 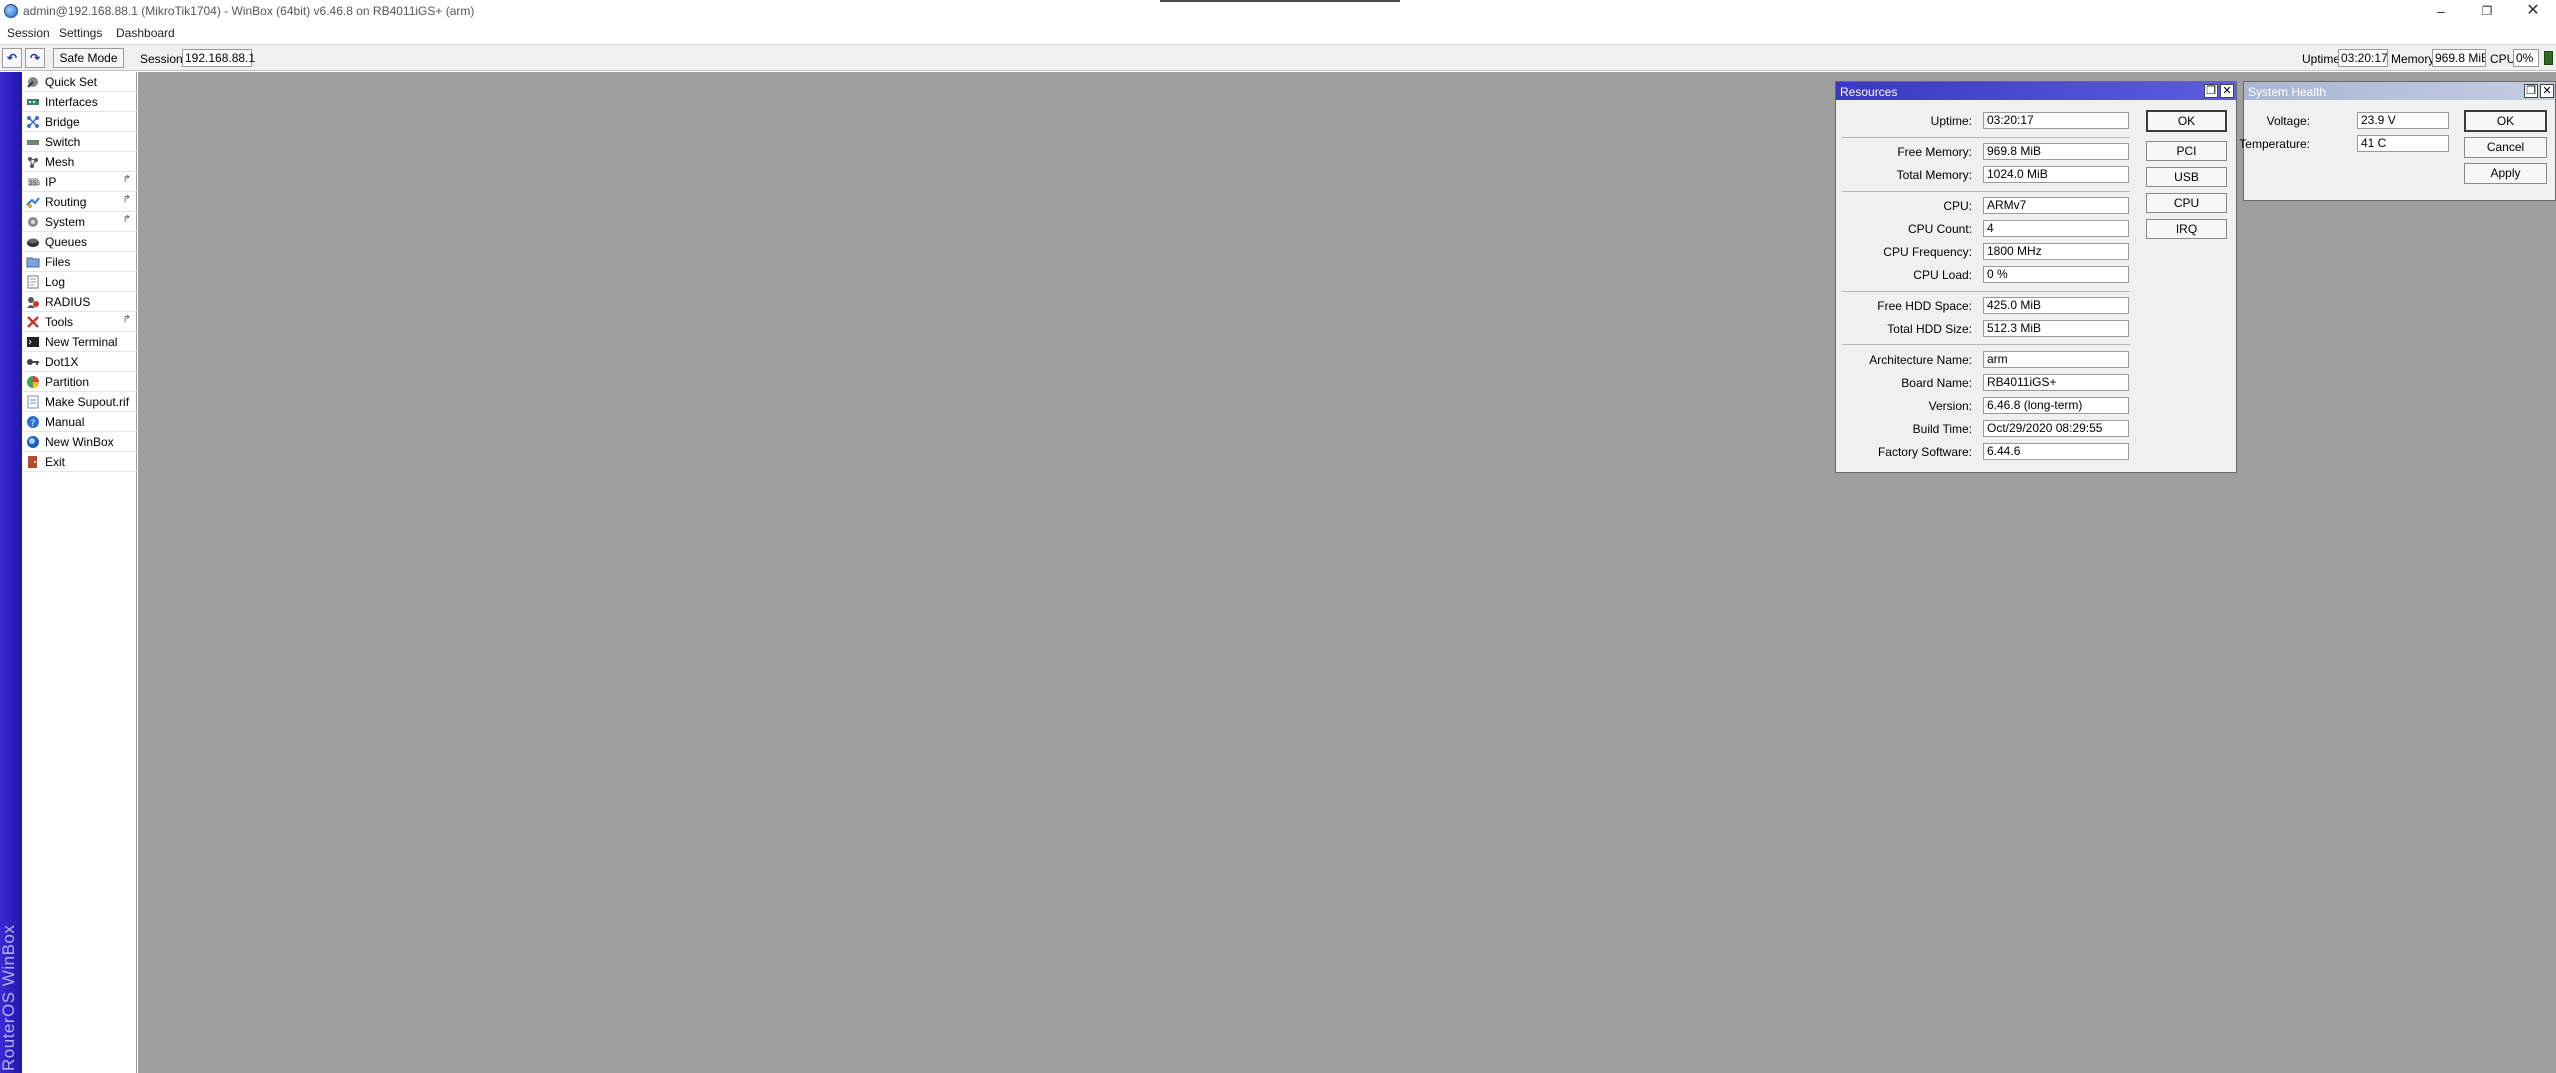 What do you see at coordinates (1950, 406) in the screenshot?
I see `version-label: Version:` at bounding box center [1950, 406].